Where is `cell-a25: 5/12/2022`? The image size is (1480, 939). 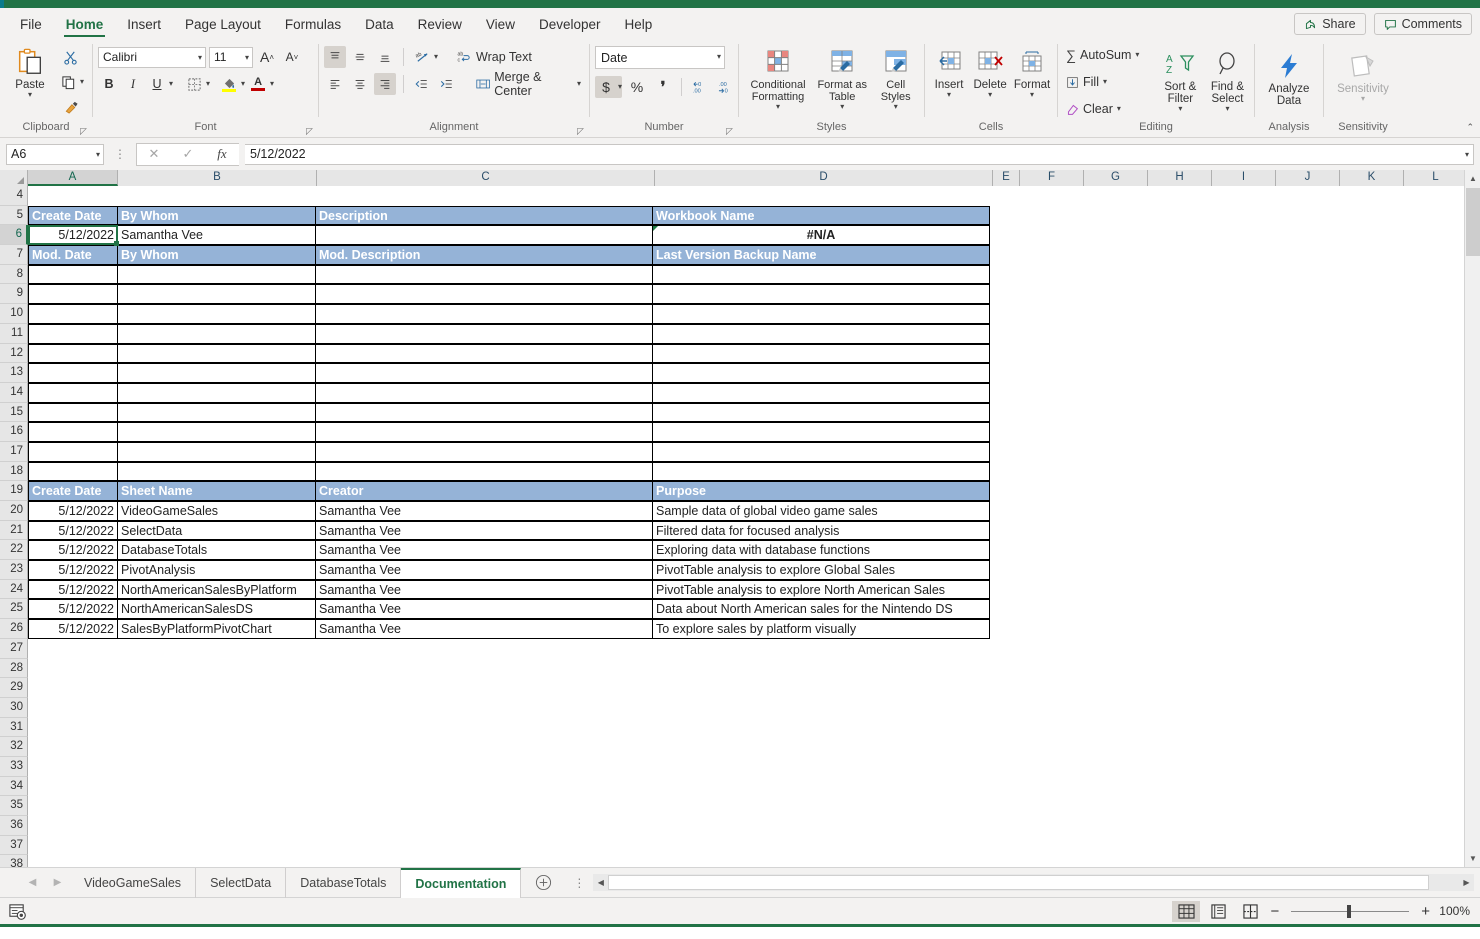 cell-a25: 5/12/2022 is located at coordinates (73, 609).